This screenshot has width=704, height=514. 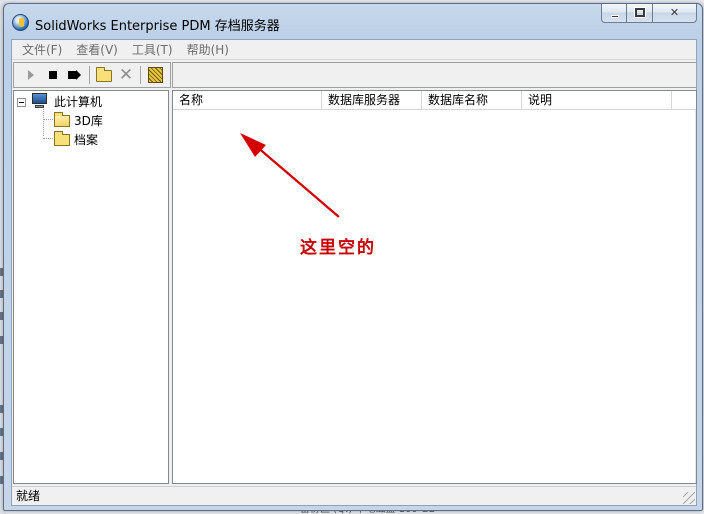 I want to click on title-bar: SolidWorks Enterprise PDM 存档服务器 ✕, so click(x=353, y=20).